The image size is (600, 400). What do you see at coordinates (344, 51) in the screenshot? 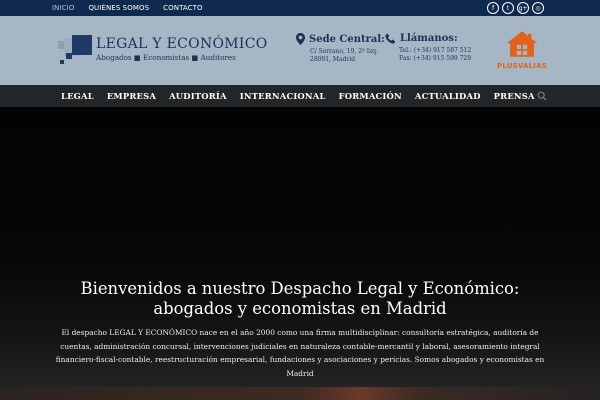
I see `sede-address: C/ Serrano, 19, 2º Izq.` at bounding box center [344, 51].